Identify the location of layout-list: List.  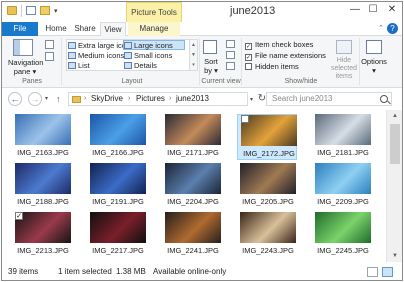
(79, 66).